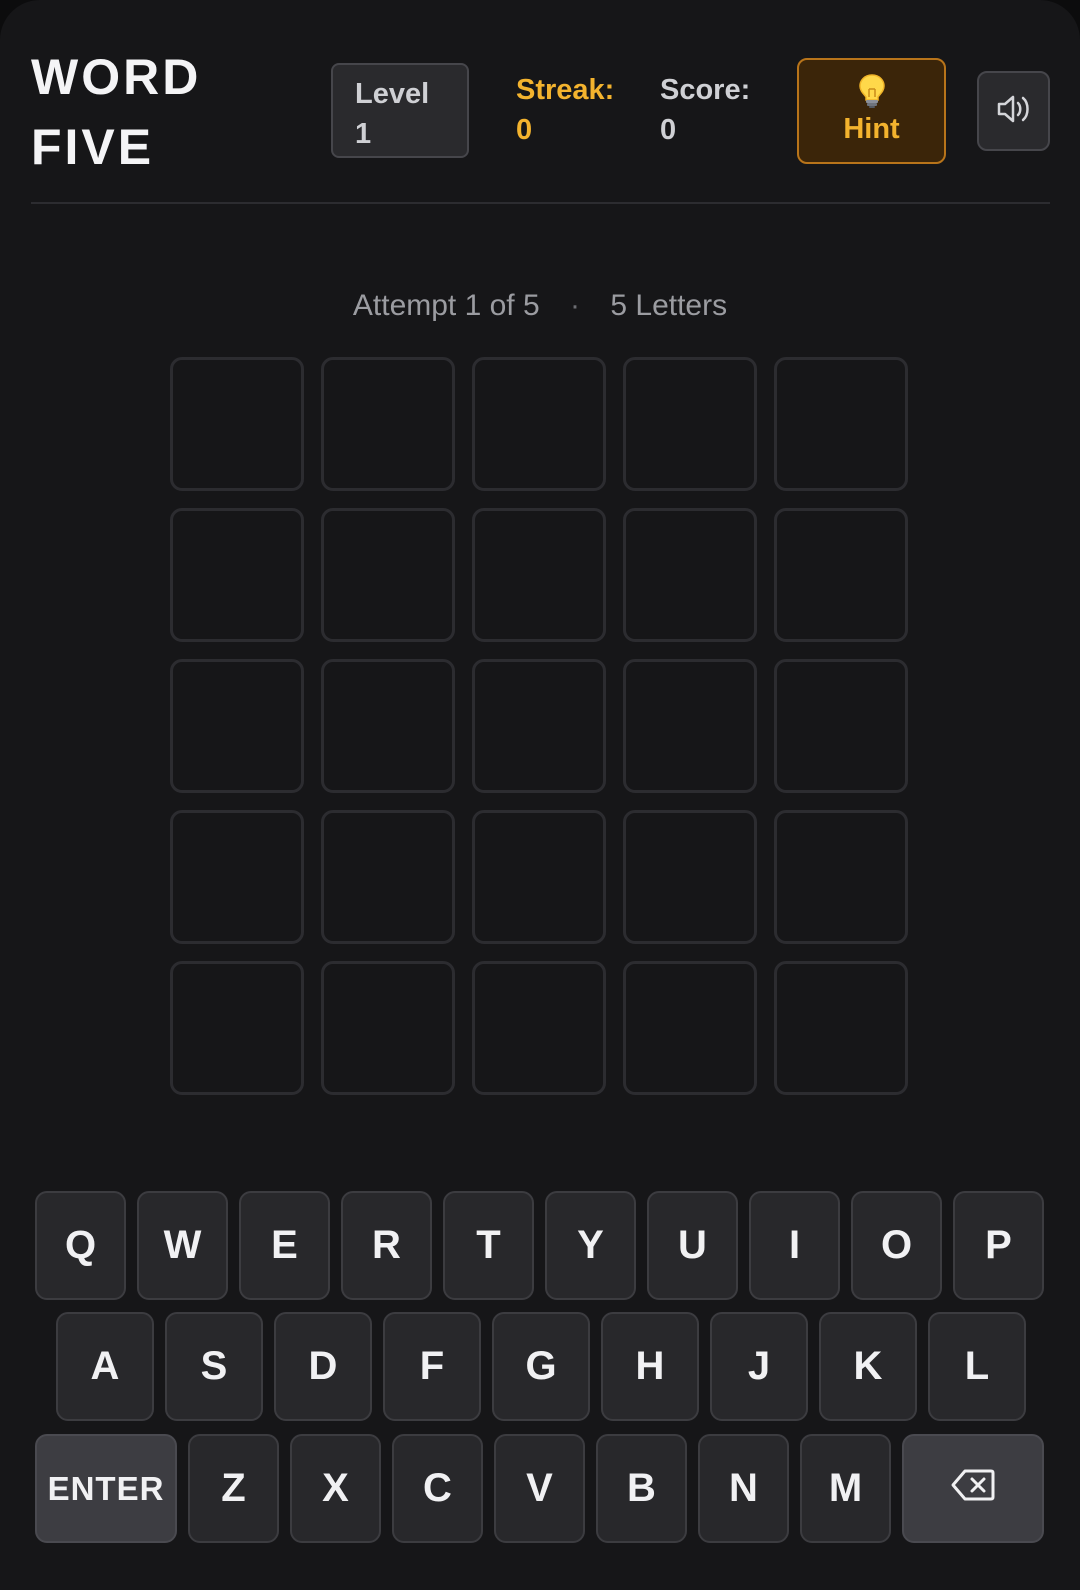 This screenshot has height=1590, width=1080. What do you see at coordinates (539, 1245) in the screenshot?
I see `keyboard-row-1: Q W E R T Y U I O P` at bounding box center [539, 1245].